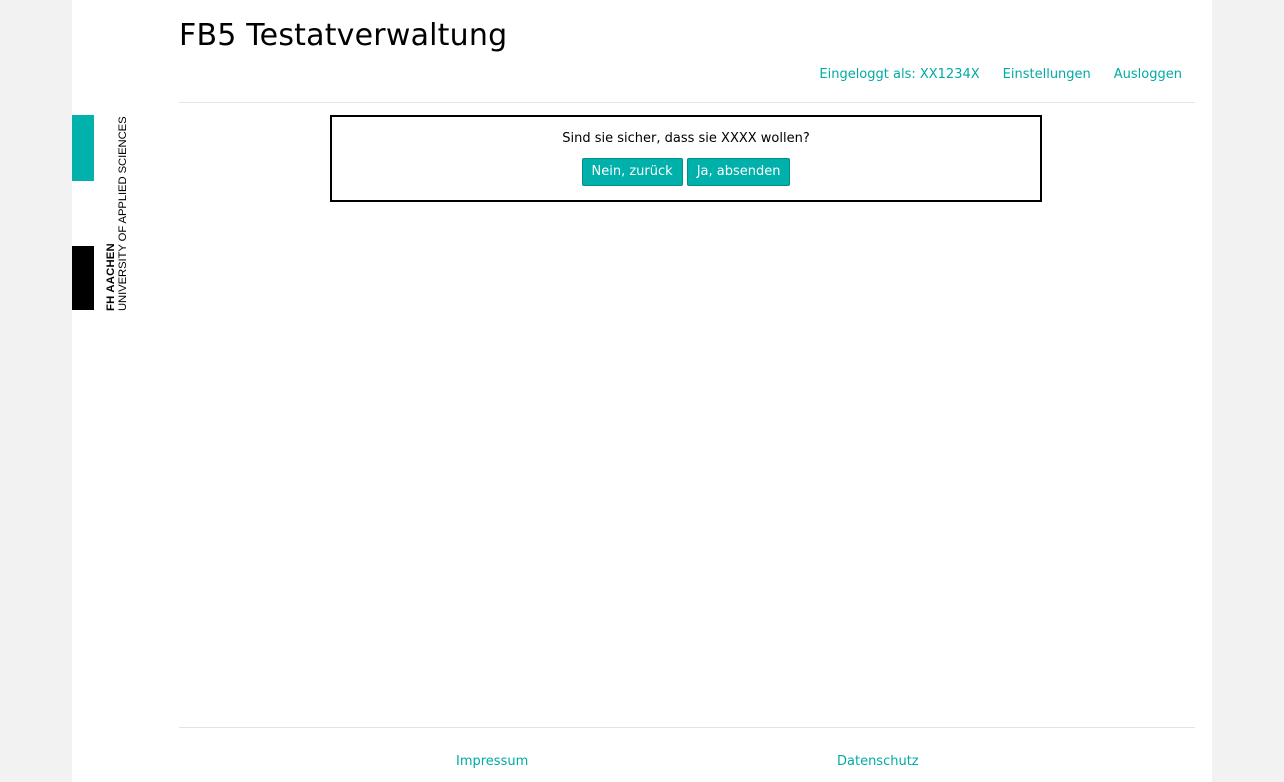 Image resolution: width=1284 pixels, height=782 pixels. I want to click on dialog-button-row: Nein, zurück Ja, absenden, so click(686, 172).